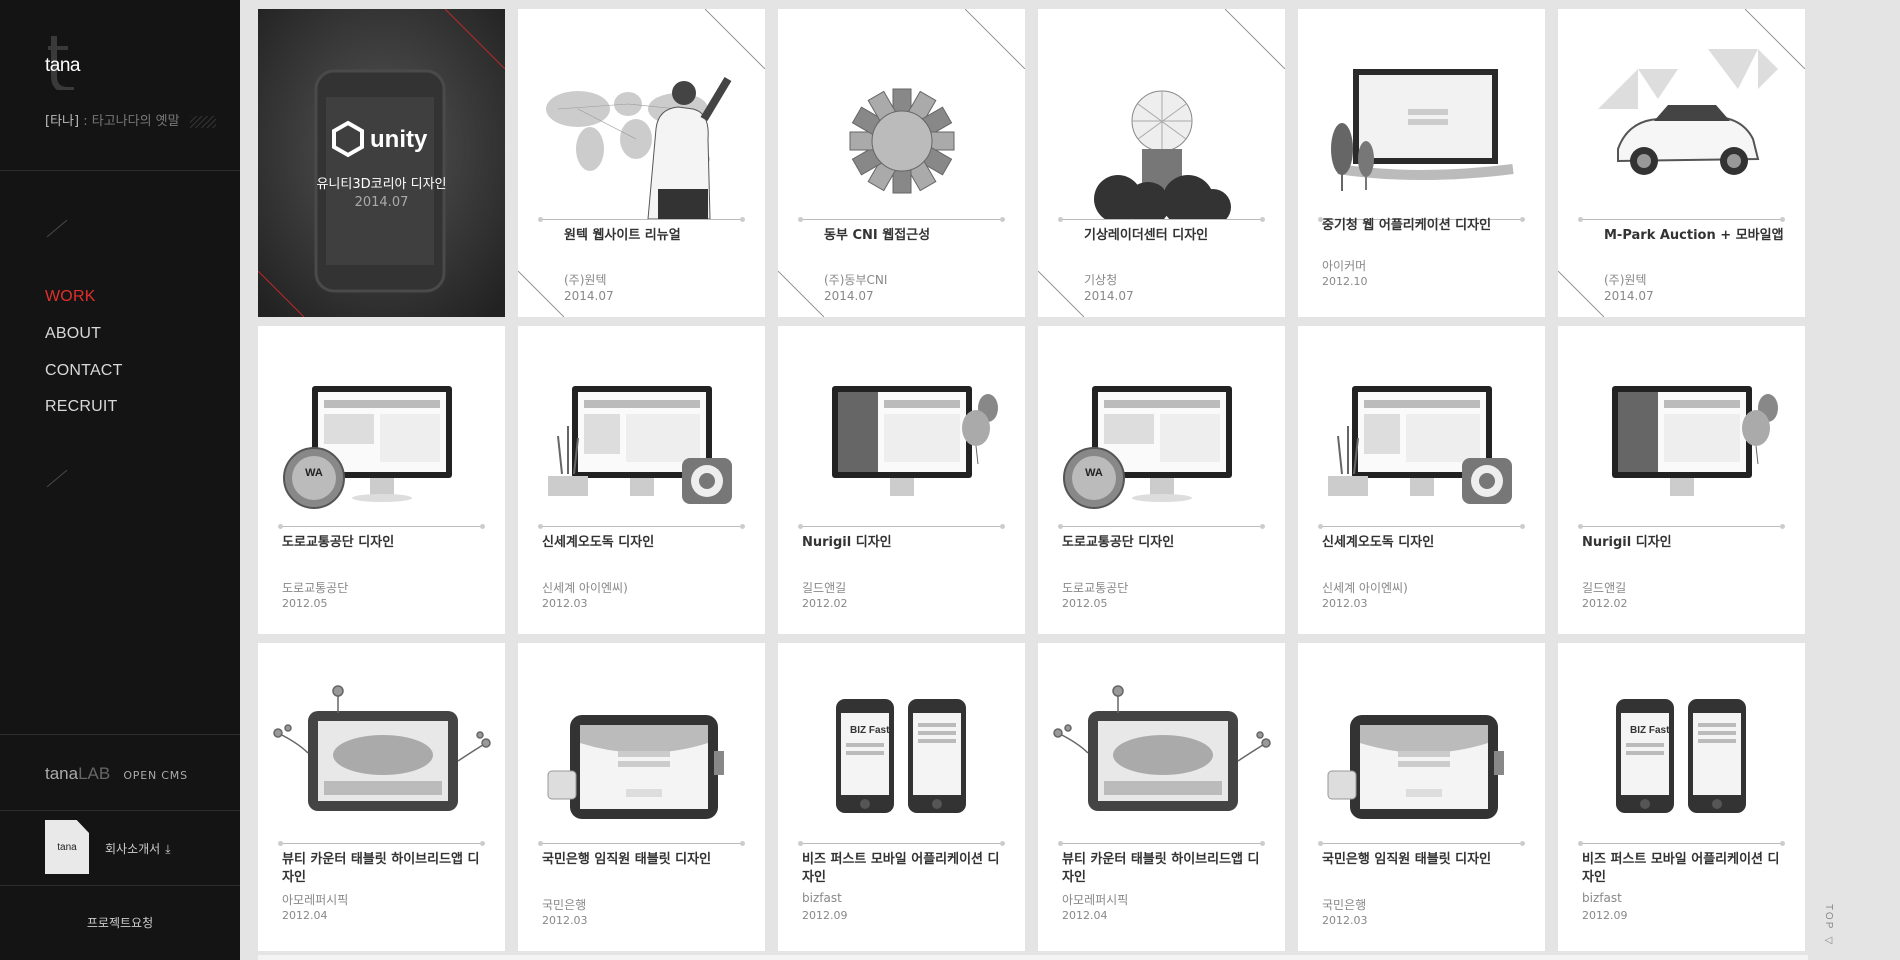 This screenshot has width=1900, height=960. Describe the element at coordinates (315, 900) in the screenshot. I see `work-client: 아모레퍼시픽` at that location.